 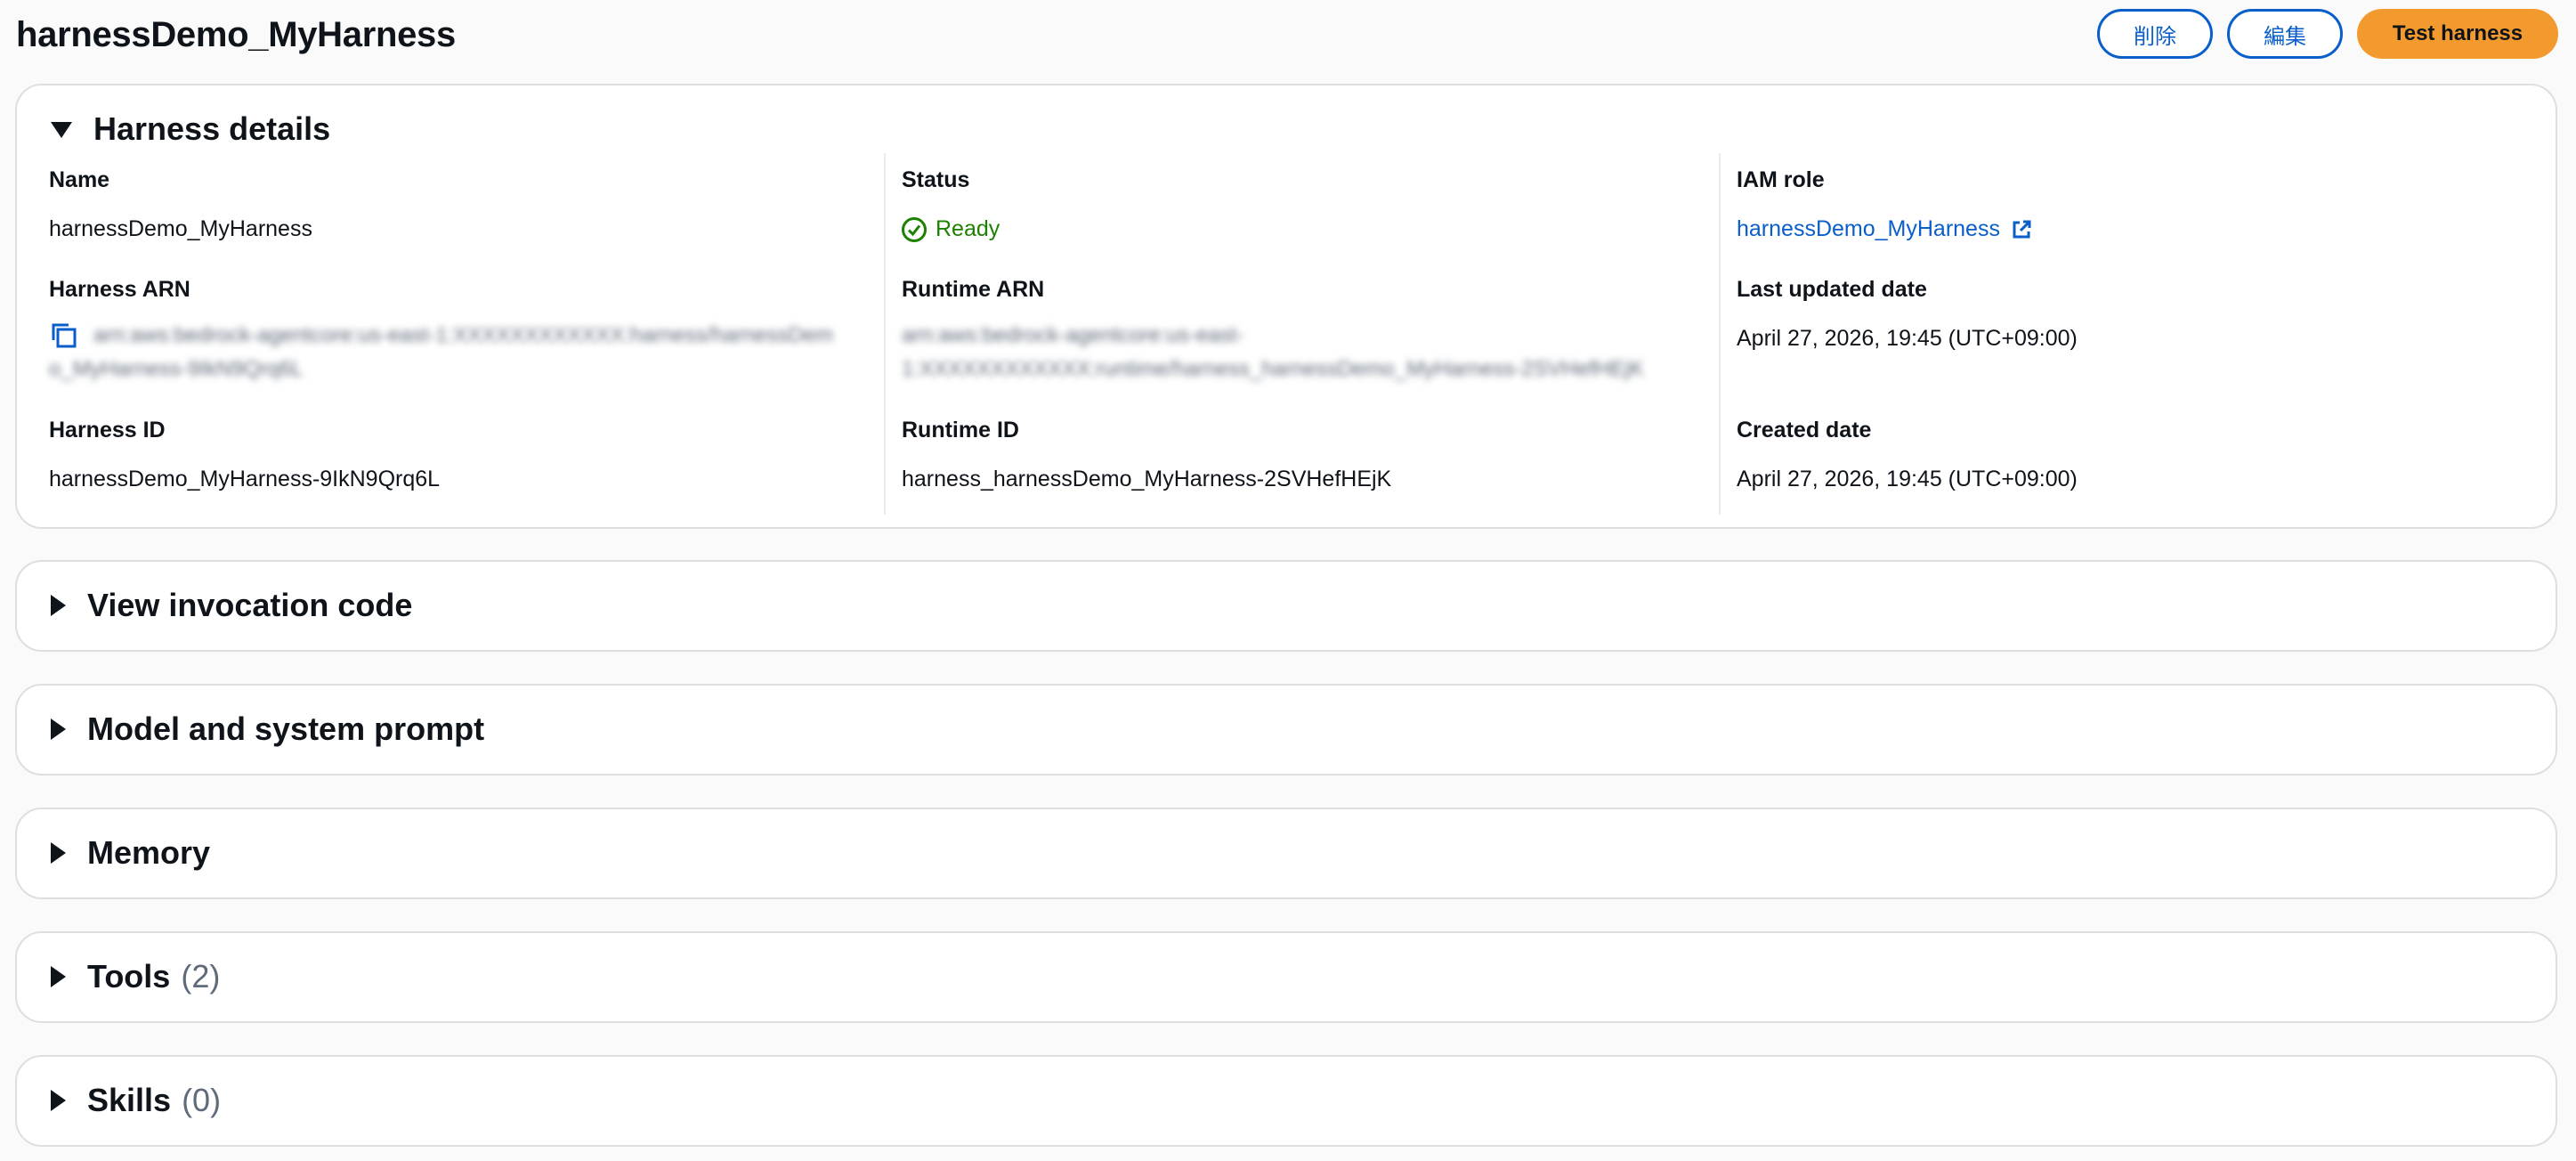 What do you see at coordinates (915, 229) in the screenshot?
I see `check-circle-icon` at bounding box center [915, 229].